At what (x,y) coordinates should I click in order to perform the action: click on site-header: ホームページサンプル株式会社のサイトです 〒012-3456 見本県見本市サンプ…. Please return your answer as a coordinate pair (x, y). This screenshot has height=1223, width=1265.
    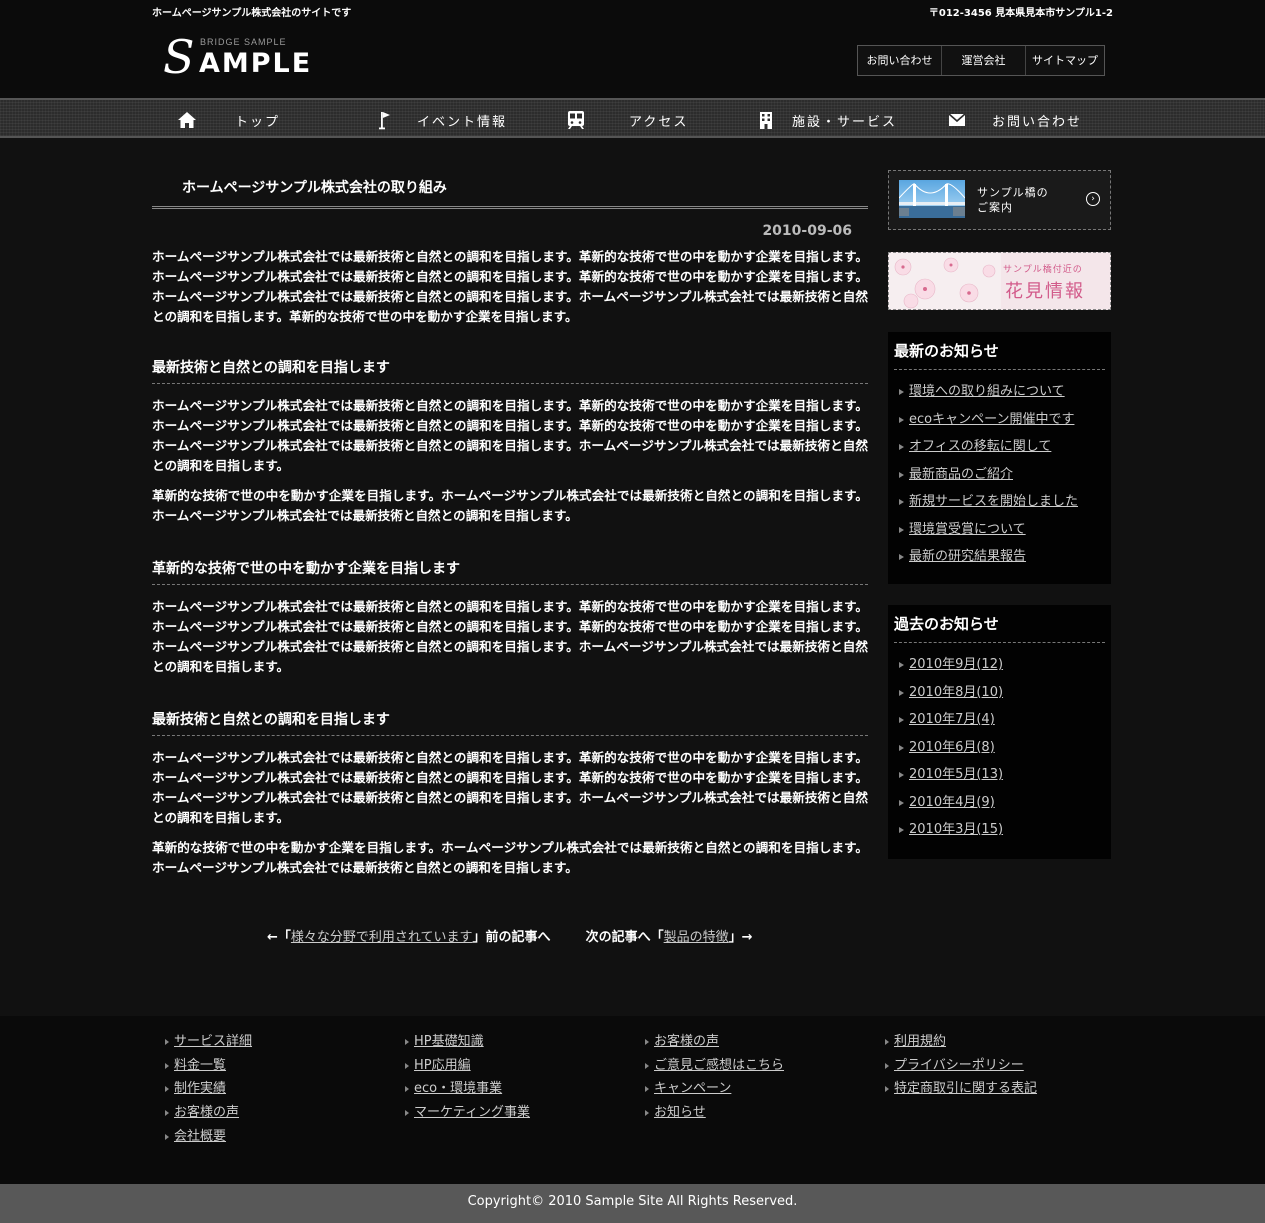
    Looking at the image, I should click on (632, 49).